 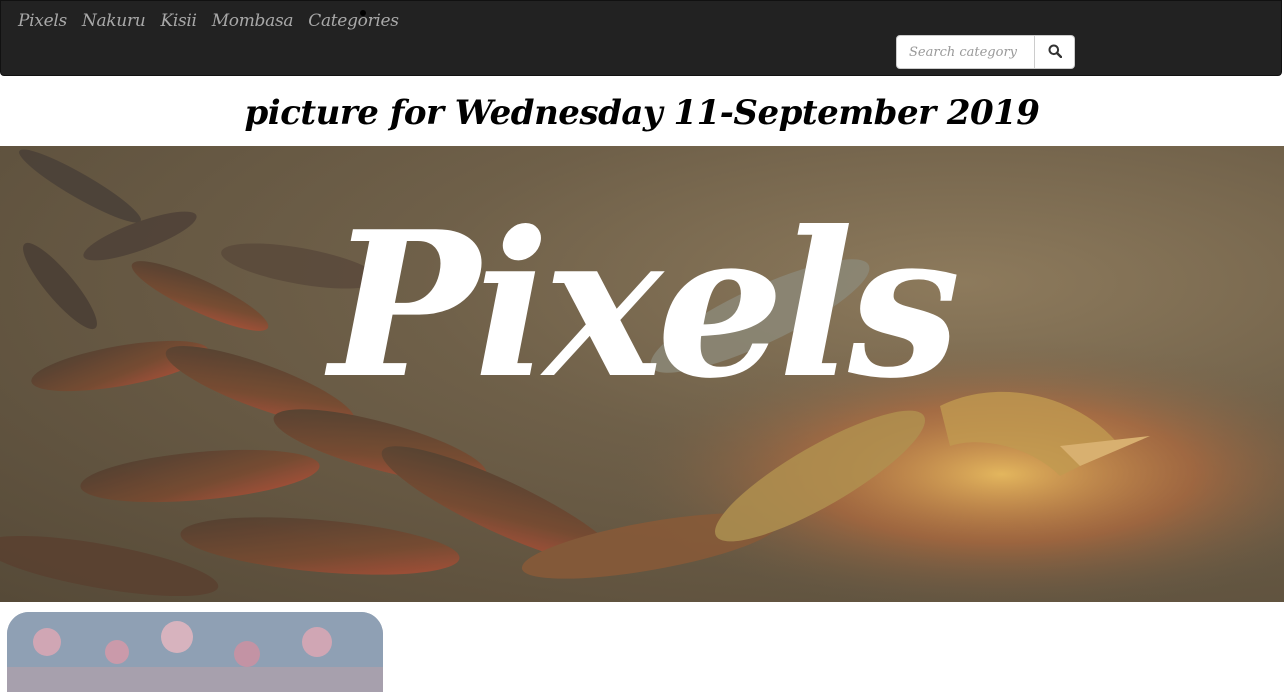 I want to click on nav-link-kisii: Kisii, so click(x=178, y=21).